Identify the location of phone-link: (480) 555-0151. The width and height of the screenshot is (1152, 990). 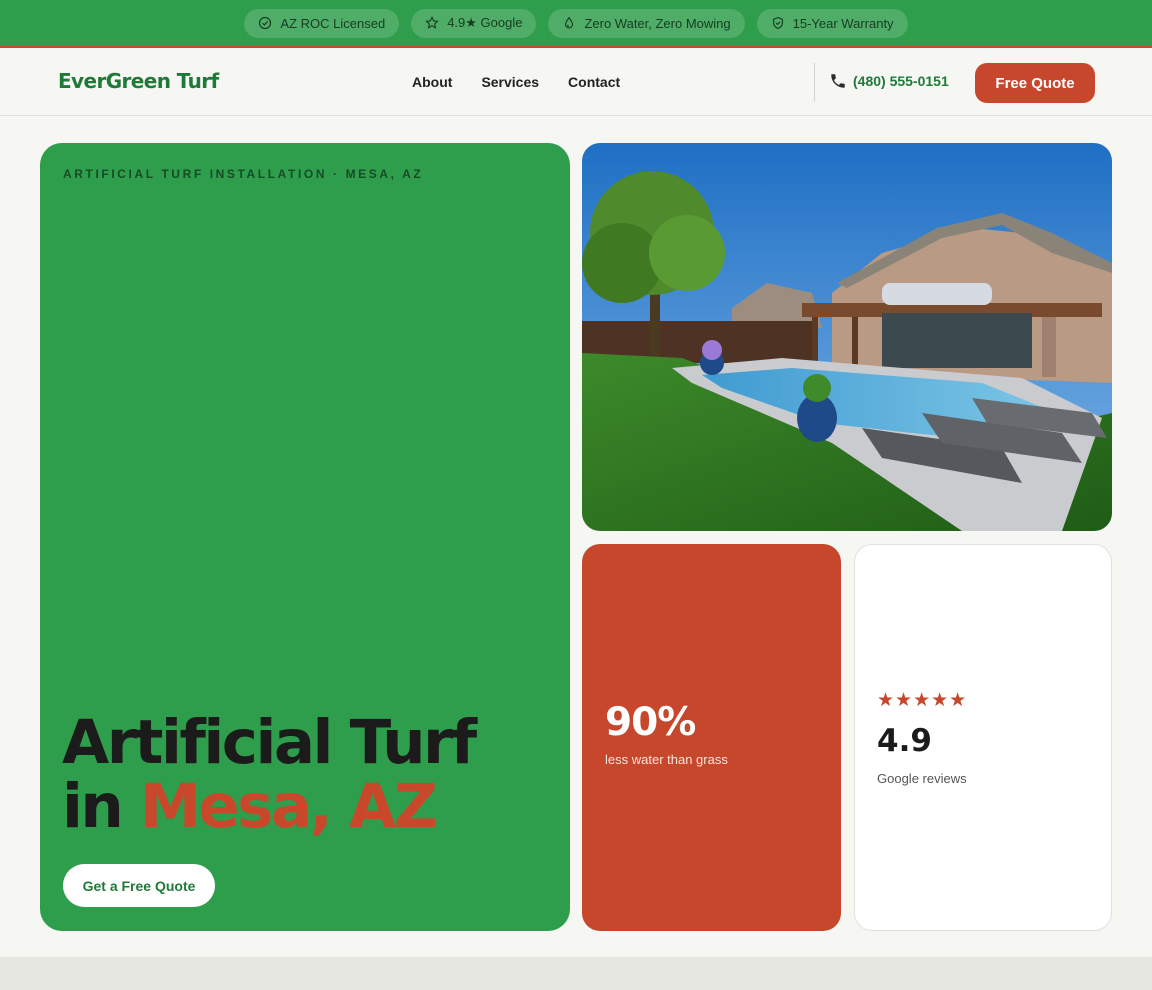
(889, 81).